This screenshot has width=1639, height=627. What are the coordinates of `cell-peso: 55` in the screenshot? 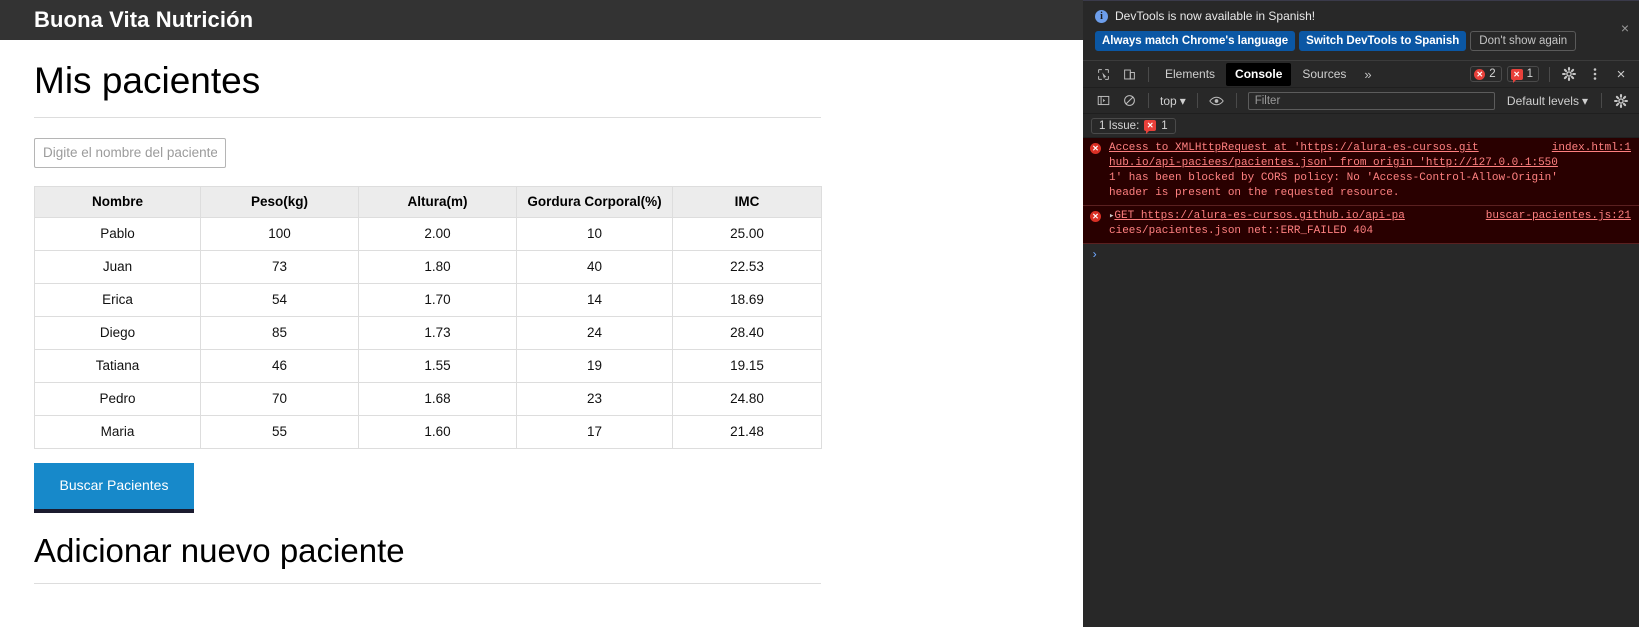 It's located at (279, 431).